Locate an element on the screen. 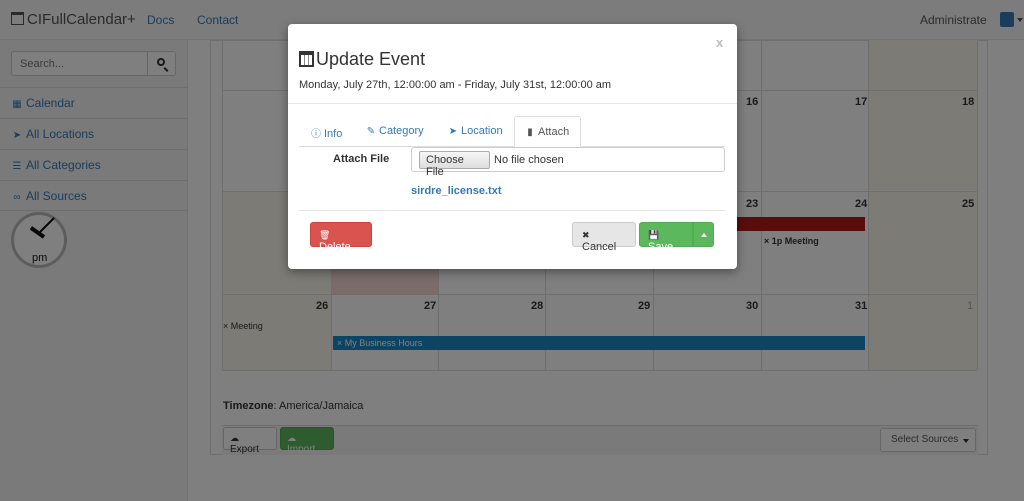 This screenshot has width=1024, height=501. tab-label: Location is located at coordinates (482, 131).